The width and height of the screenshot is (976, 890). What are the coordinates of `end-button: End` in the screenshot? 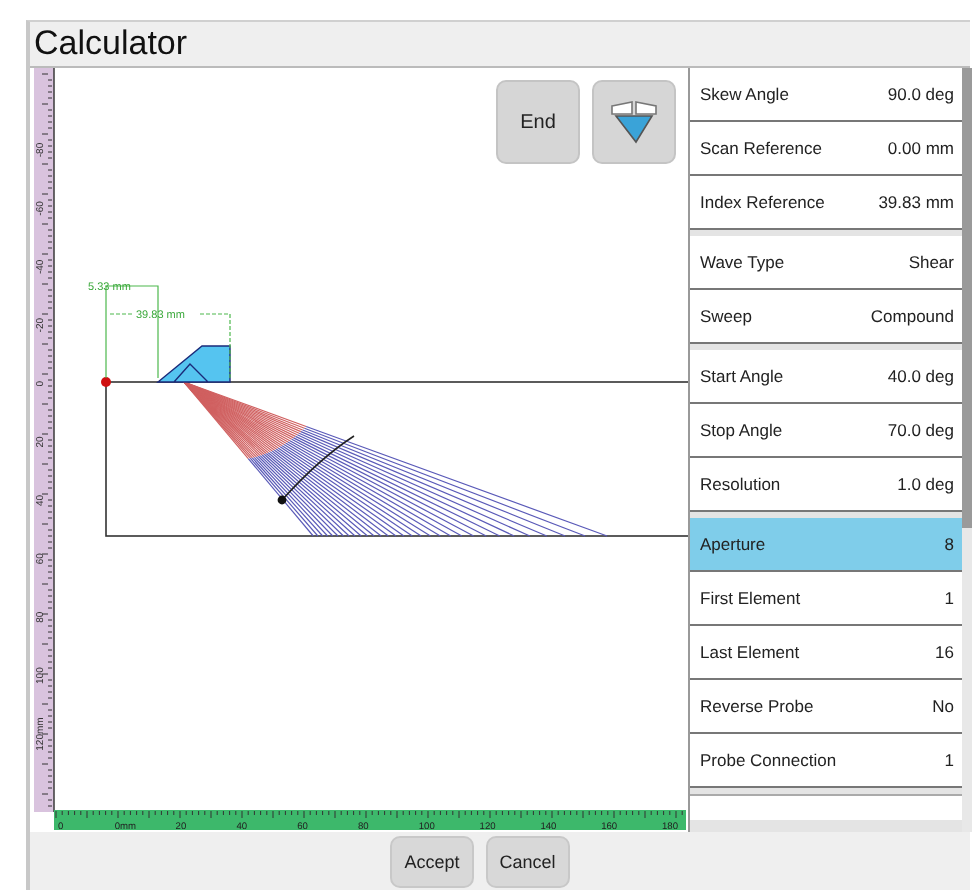 It's located at (538, 122).